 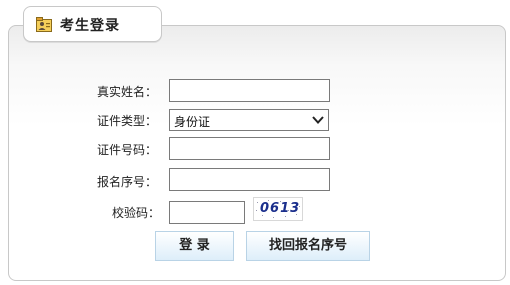 What do you see at coordinates (135, 213) in the screenshot?
I see `captcha-label: 校验码：` at bounding box center [135, 213].